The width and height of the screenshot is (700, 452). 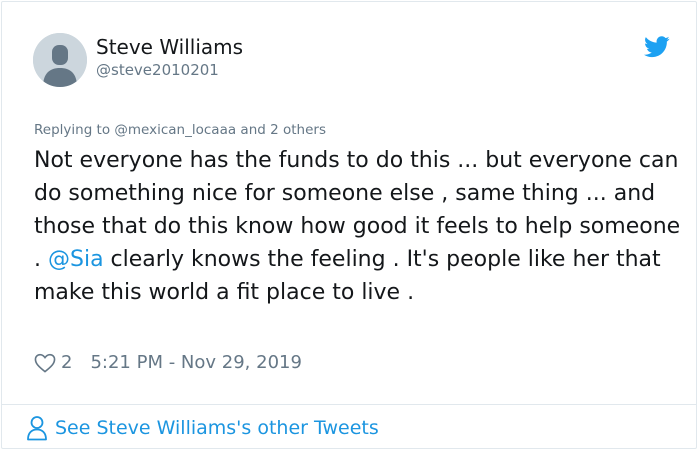 I want to click on heart-outline-icon, so click(x=45, y=363).